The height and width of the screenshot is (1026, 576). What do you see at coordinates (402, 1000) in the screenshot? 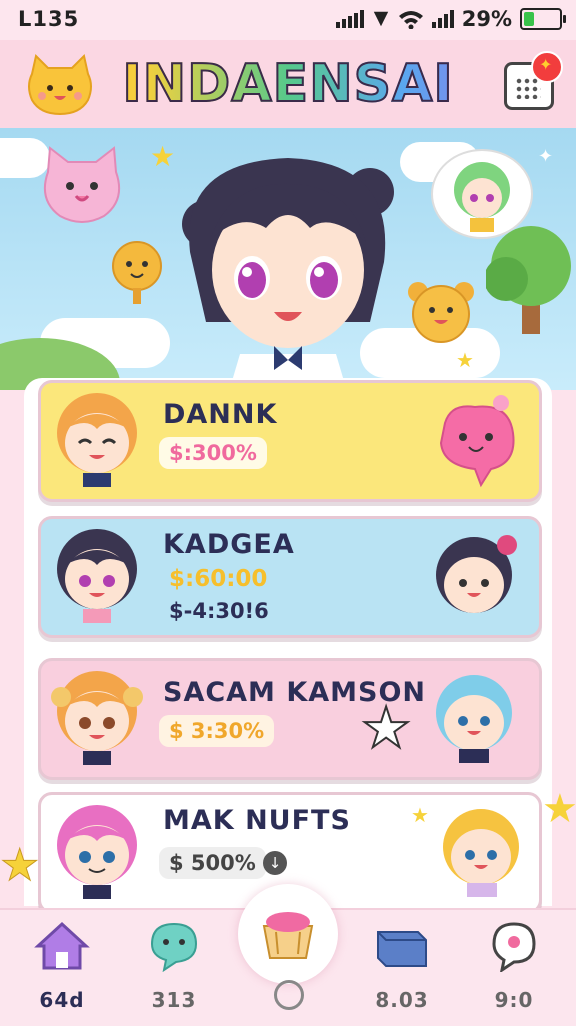
I see `nav-label: 8.03` at bounding box center [402, 1000].